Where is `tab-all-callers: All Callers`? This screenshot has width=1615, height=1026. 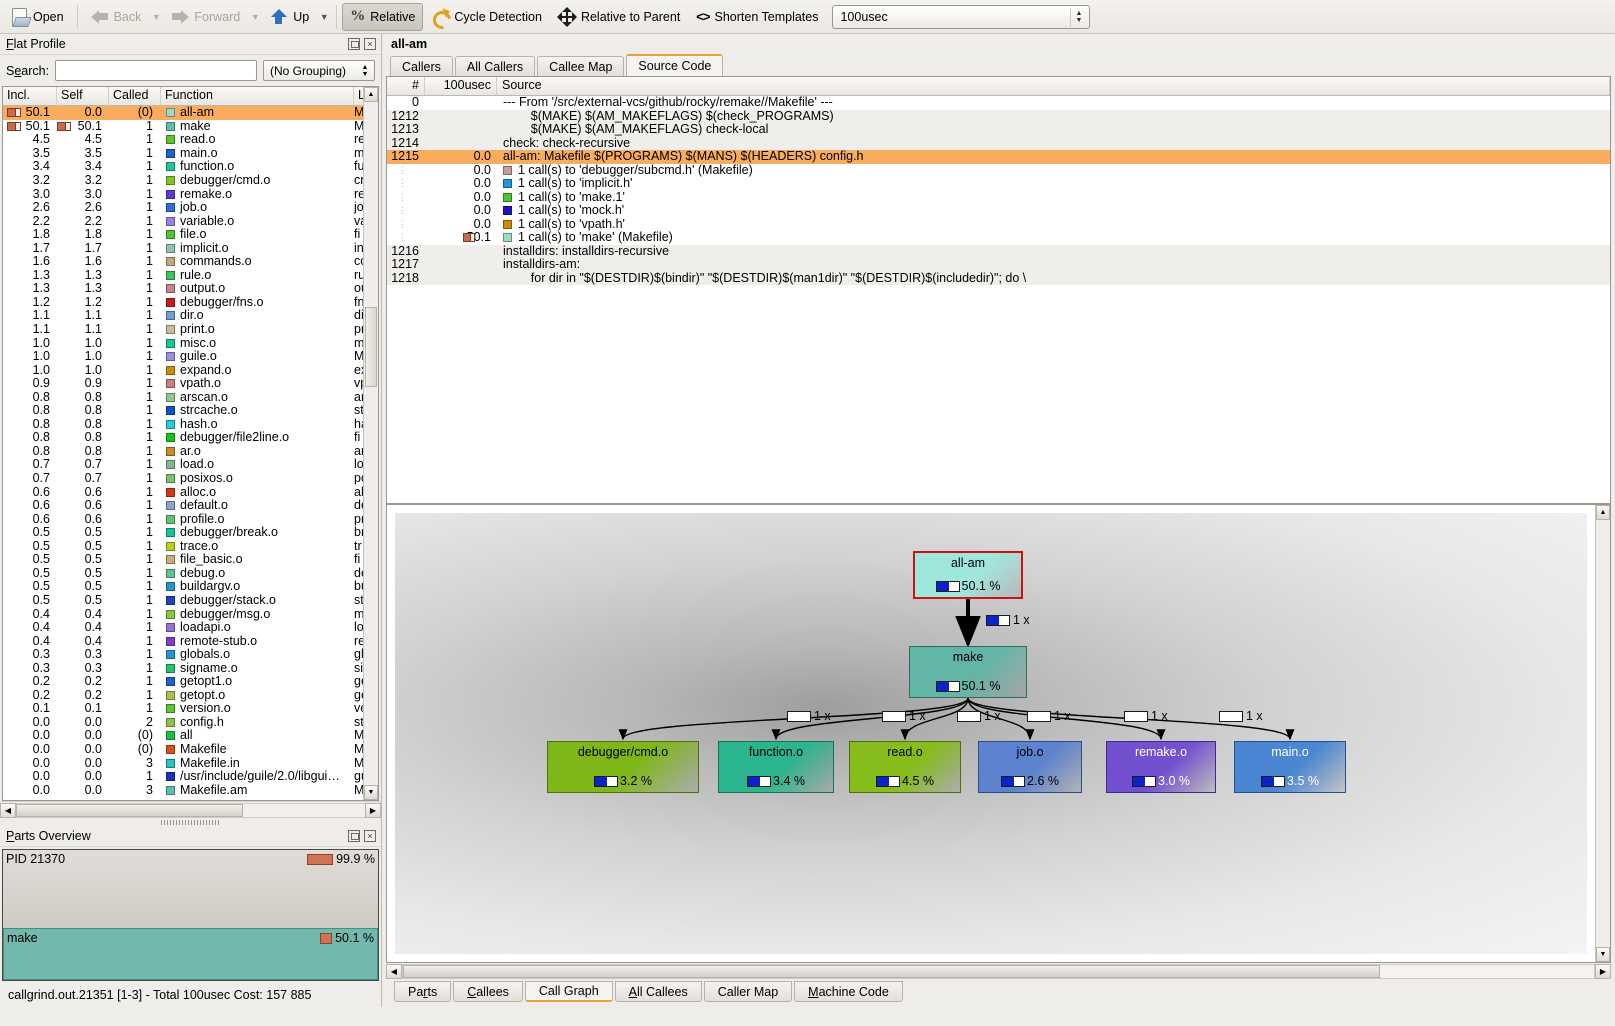 tab-all-callers: All Callers is located at coordinates (495, 66).